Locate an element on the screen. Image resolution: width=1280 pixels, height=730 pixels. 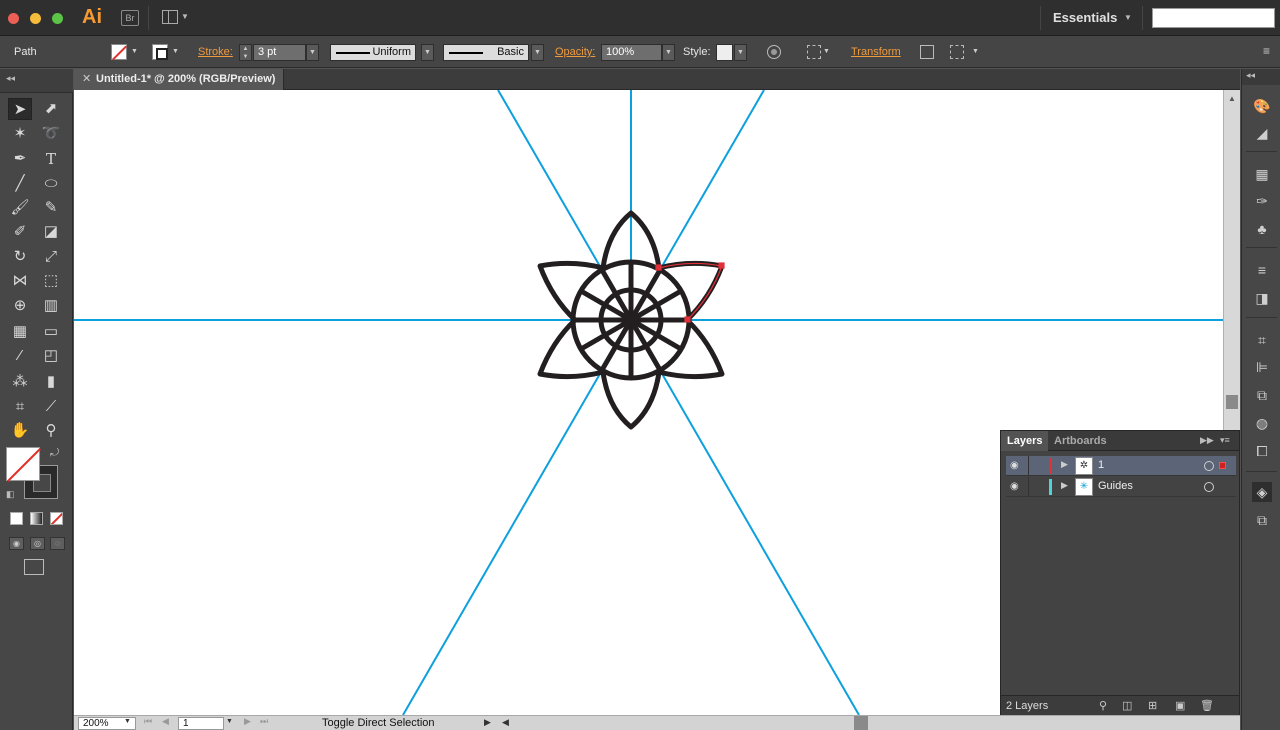
column-graph-tool-icon: ▮ is located at coordinates (51, 382).